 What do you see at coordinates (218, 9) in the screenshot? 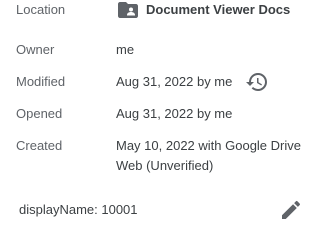
I see `location-folder-name: Document Viewer Docs` at bounding box center [218, 9].